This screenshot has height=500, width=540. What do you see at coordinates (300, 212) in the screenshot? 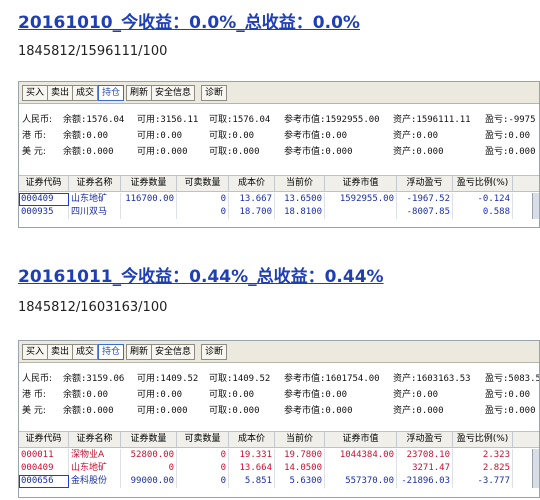
I see `cell-price: 18.8100` at bounding box center [300, 212].